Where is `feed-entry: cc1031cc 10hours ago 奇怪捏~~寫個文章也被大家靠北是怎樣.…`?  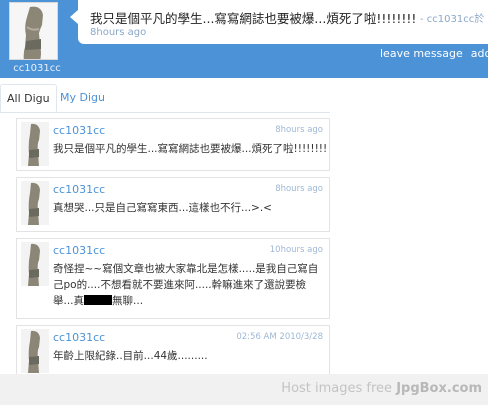 feed-entry: cc1031cc 10hours ago 奇怪捏~~寫個文章也被大家靠北是怎樣.… is located at coordinates (173, 278).